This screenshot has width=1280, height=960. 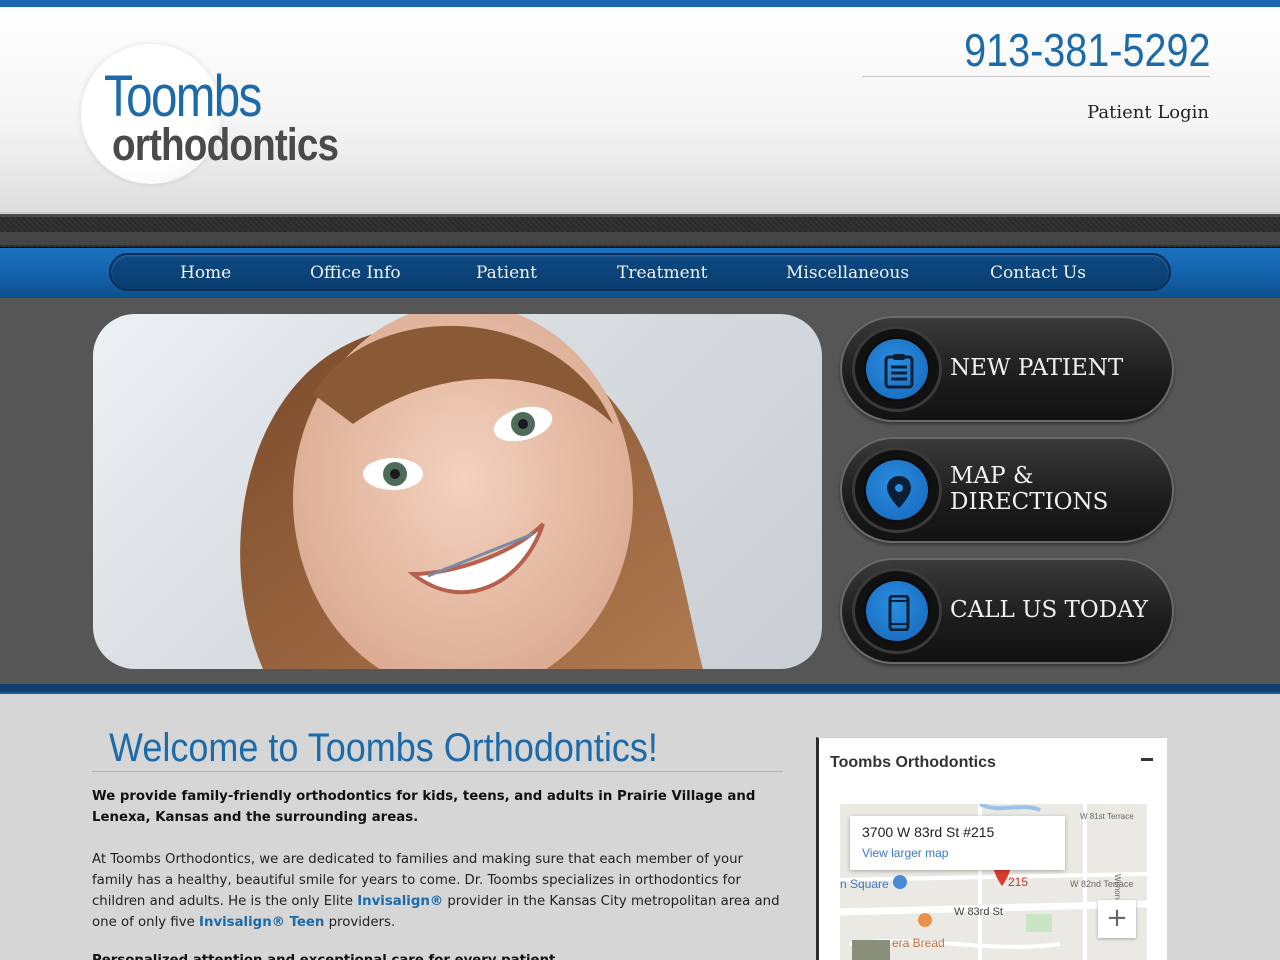 I want to click on new-patient-label: NEW PATIENT, so click(x=1037, y=368).